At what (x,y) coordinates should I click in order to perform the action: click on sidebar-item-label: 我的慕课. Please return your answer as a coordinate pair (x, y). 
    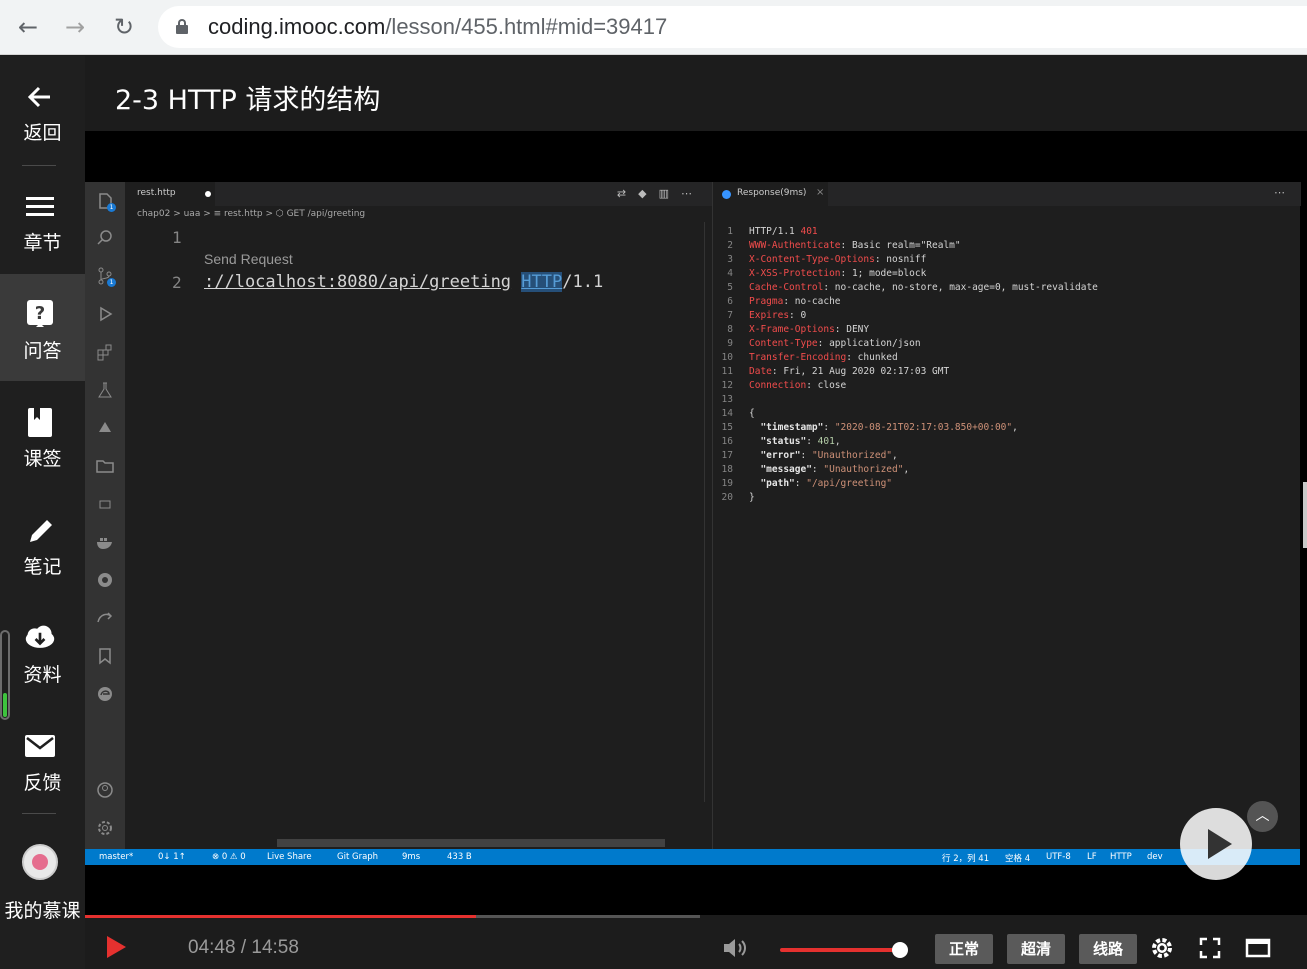
    Looking at the image, I should click on (42, 911).